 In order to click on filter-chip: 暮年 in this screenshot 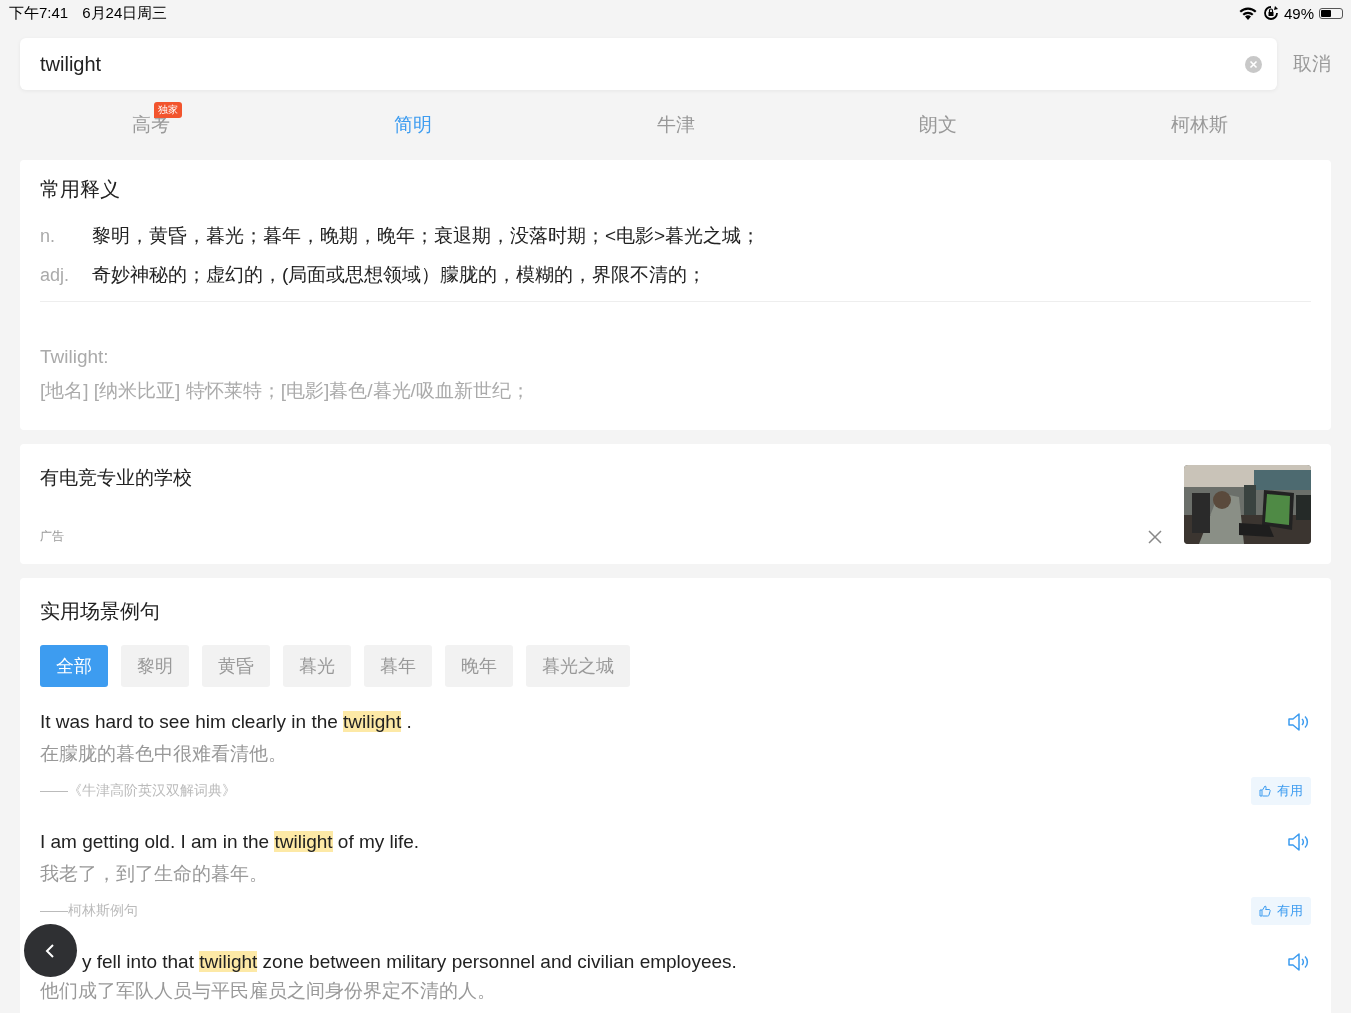, I will do `click(398, 666)`.